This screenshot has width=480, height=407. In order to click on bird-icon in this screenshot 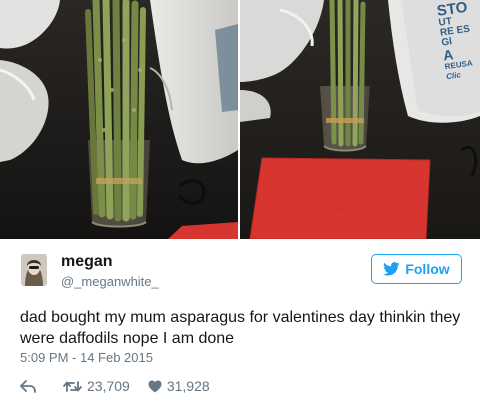, I will do `click(391, 269)`.